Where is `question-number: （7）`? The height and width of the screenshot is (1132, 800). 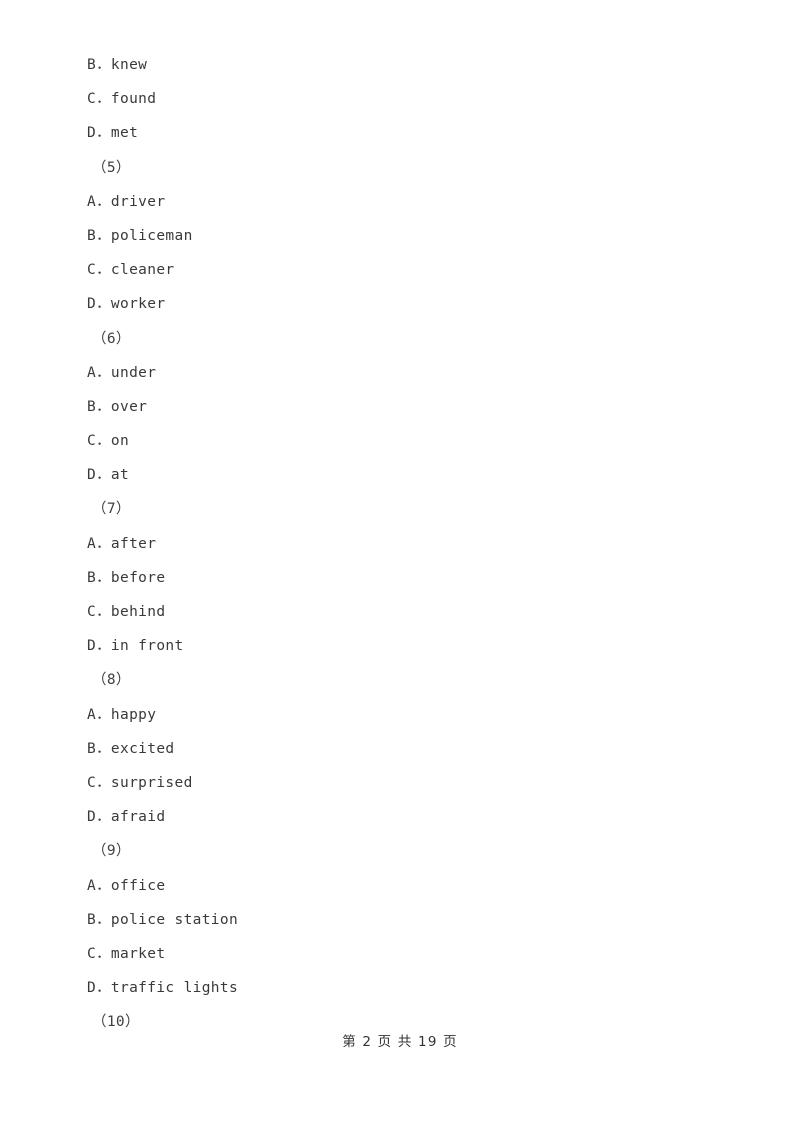
question-number: （7） is located at coordinates (111, 509).